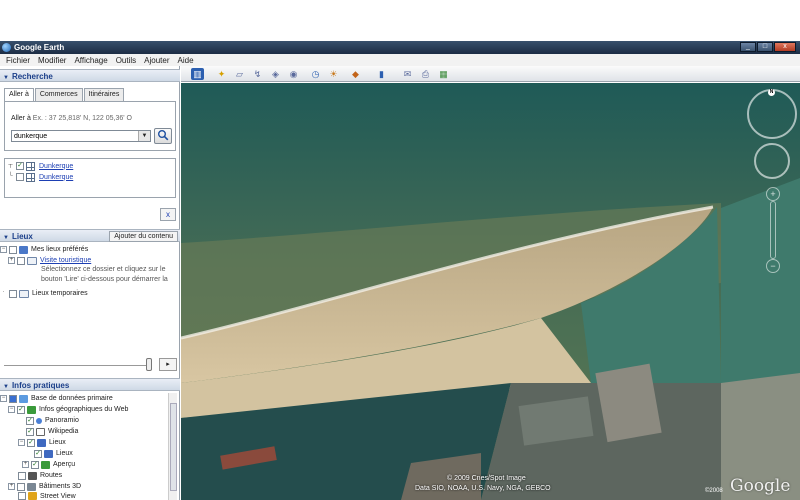 The height and width of the screenshot is (500, 800). Describe the element at coordinates (90, 178) in the screenshot. I see `search-results: ┬ ✓ Dunkerque └ Dunkerque` at that location.